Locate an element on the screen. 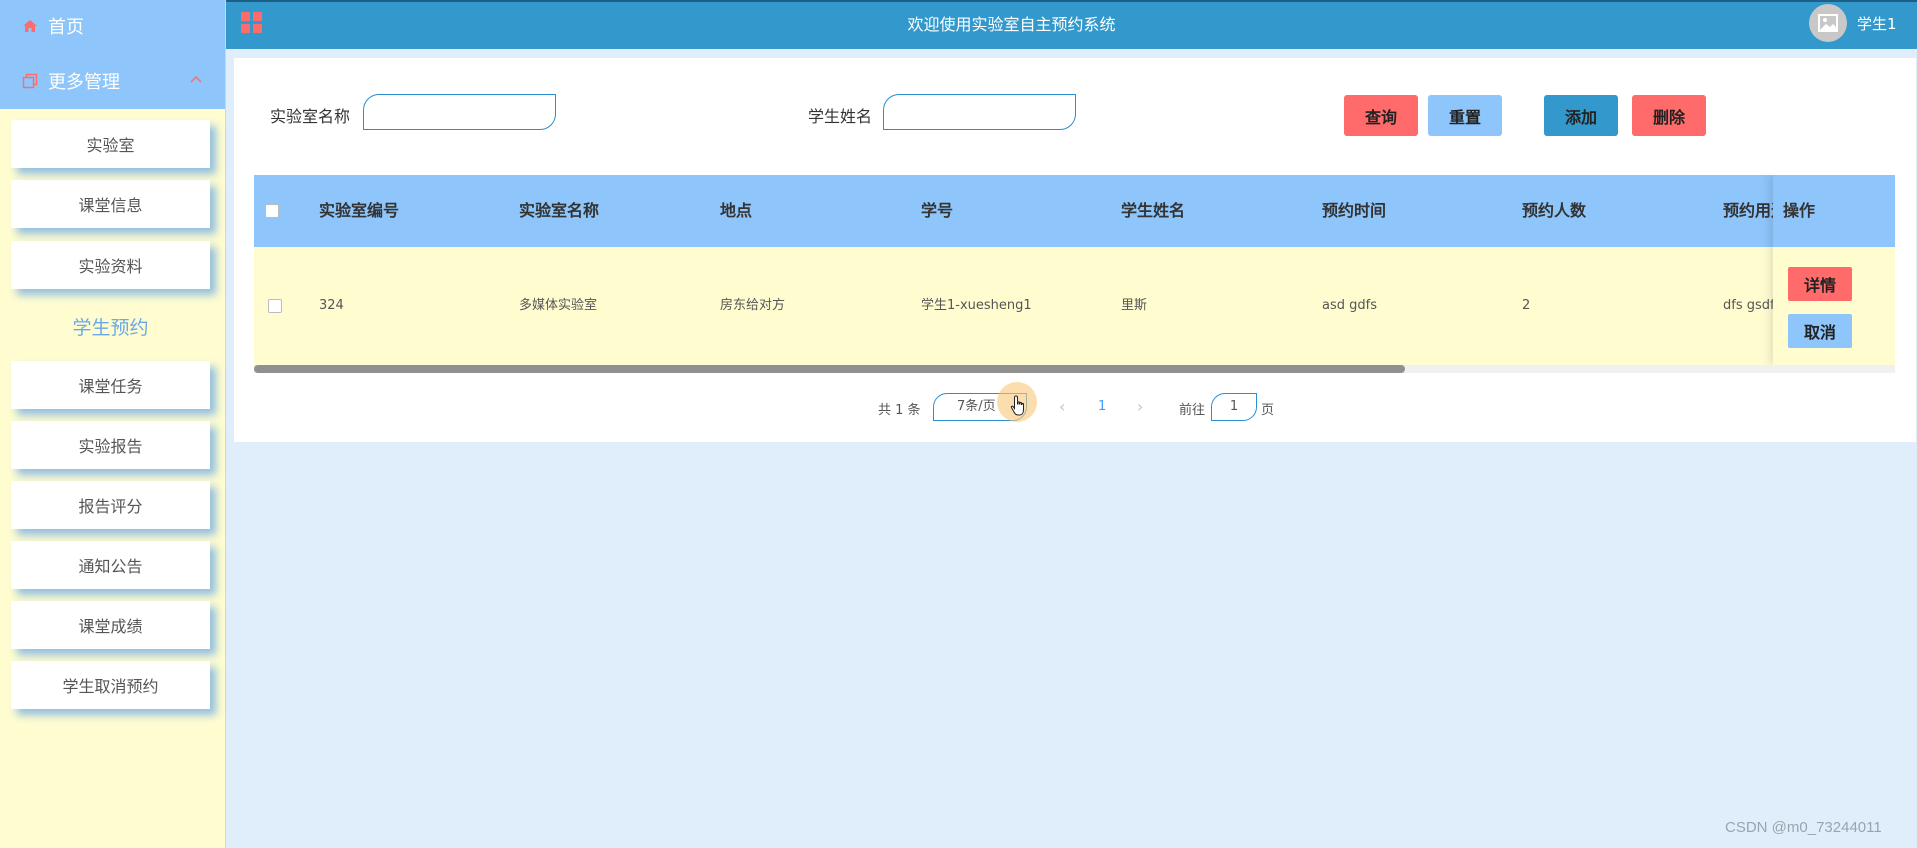 Image resolution: width=1917 pixels, height=848 pixels. image-icon is located at coordinates (1828, 23).